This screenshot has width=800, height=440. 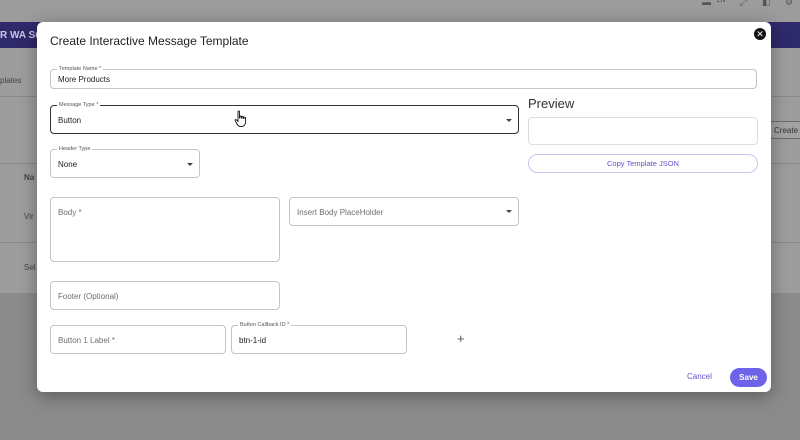 What do you see at coordinates (149, 41) in the screenshot?
I see `modal-title: Create Interactive Message Template` at bounding box center [149, 41].